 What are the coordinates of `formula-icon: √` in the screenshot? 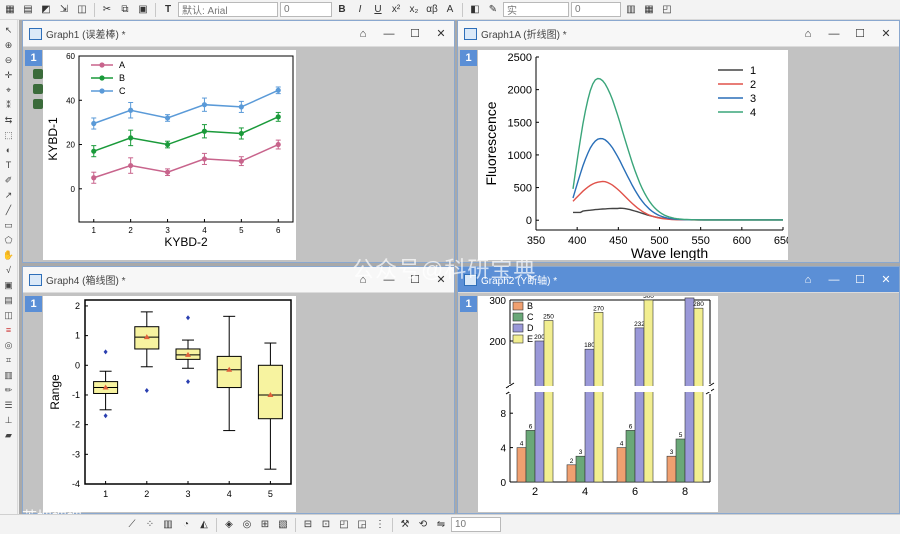 It's located at (9, 270).